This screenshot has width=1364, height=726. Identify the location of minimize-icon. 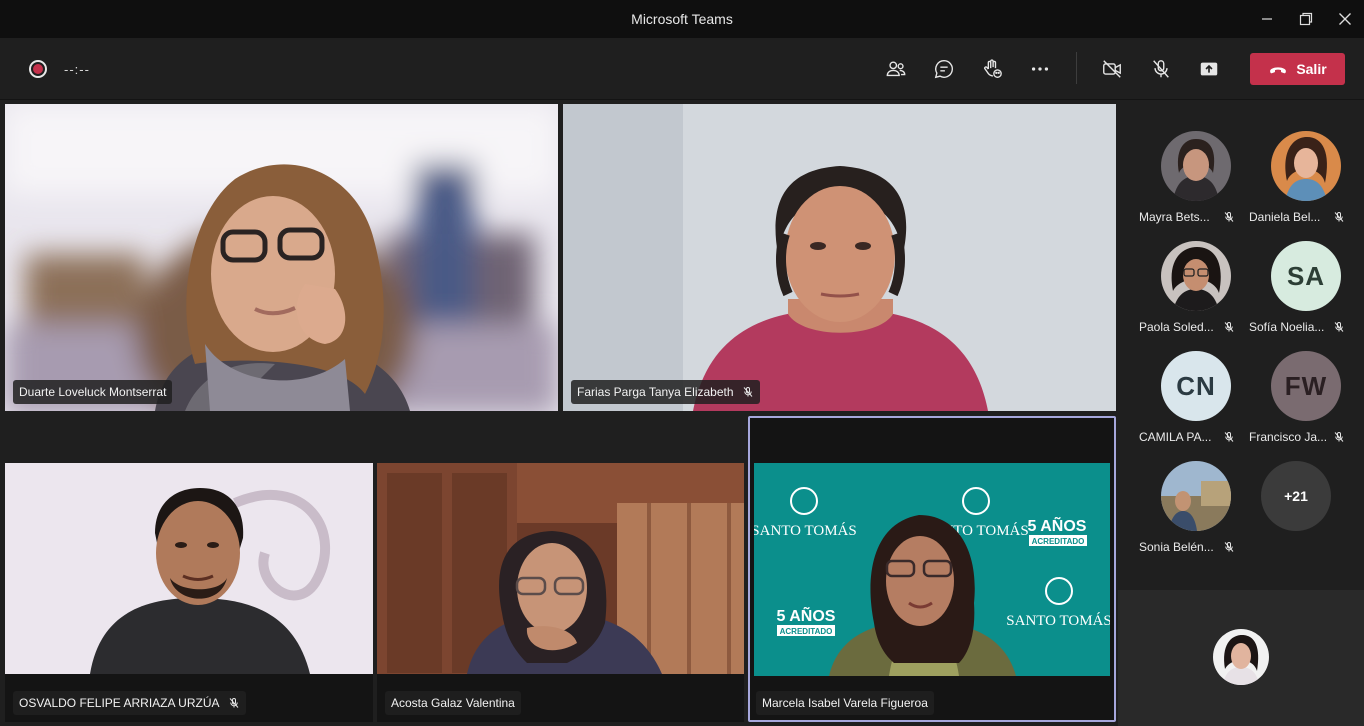
(1267, 19).